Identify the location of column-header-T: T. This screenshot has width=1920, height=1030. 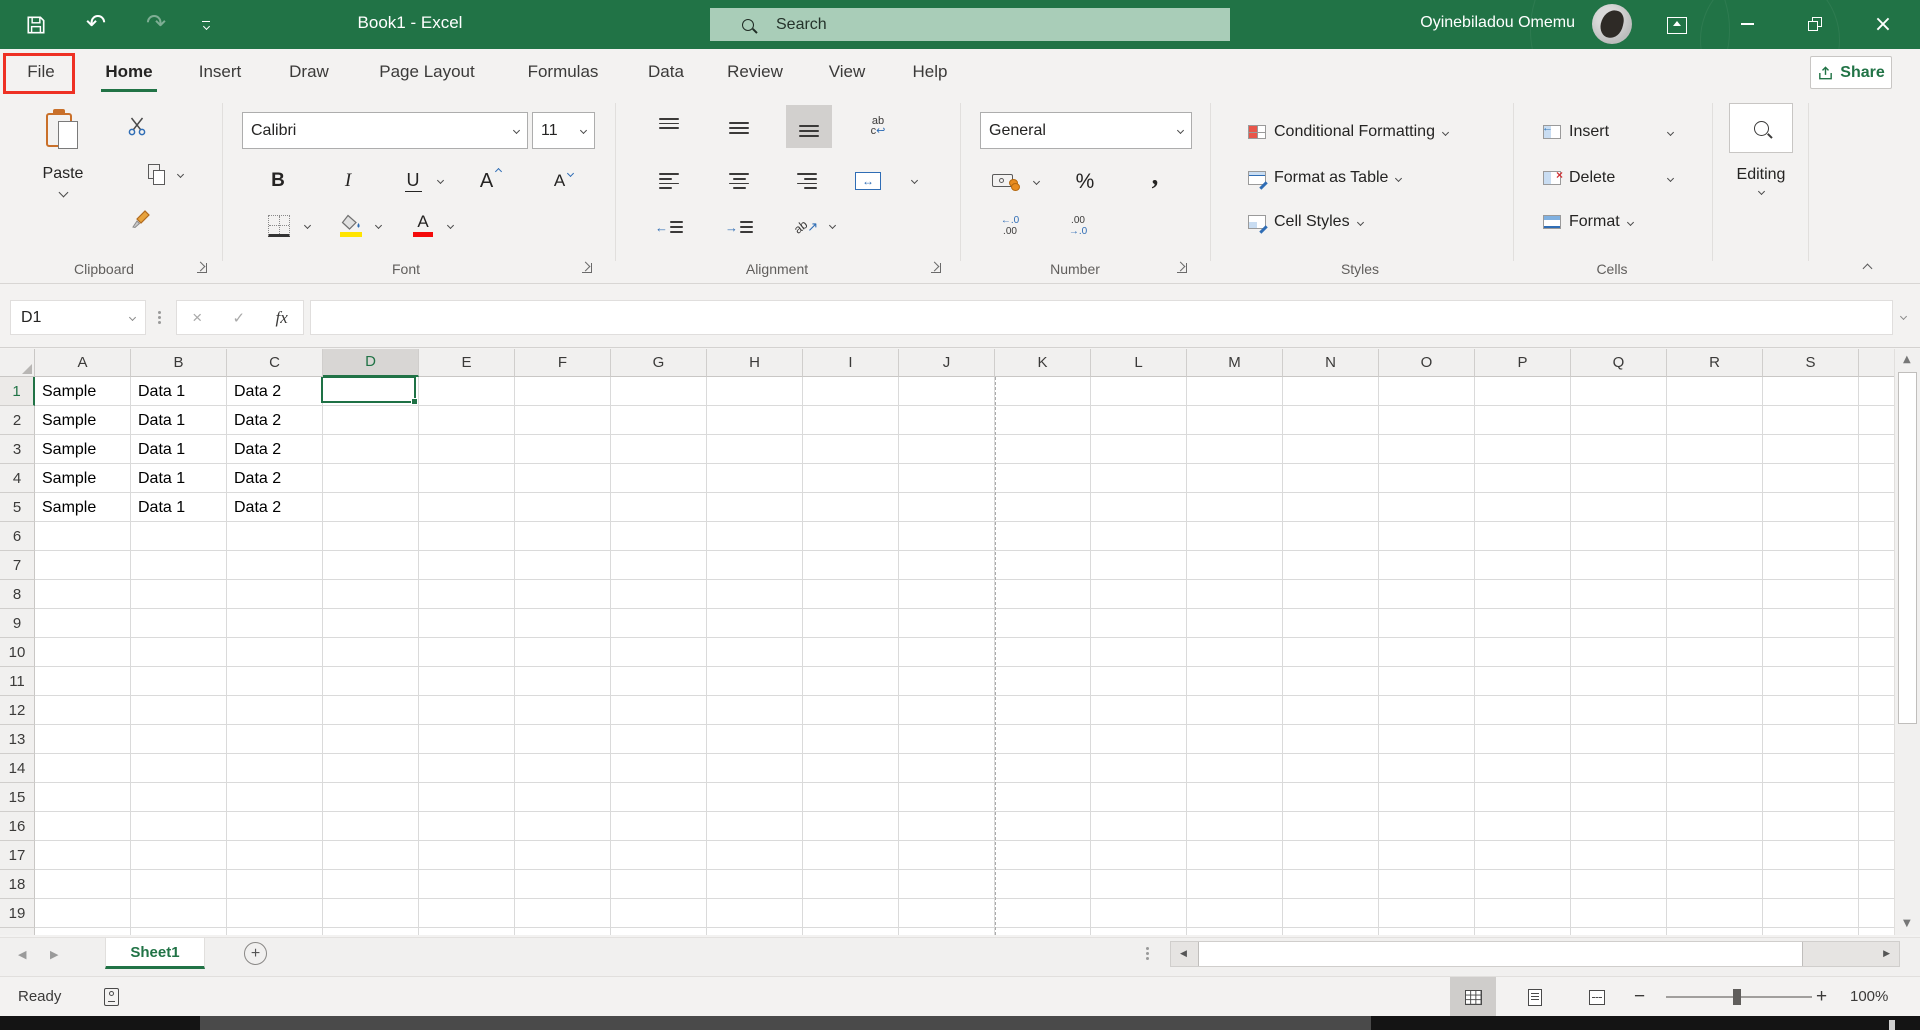
(1876, 363).